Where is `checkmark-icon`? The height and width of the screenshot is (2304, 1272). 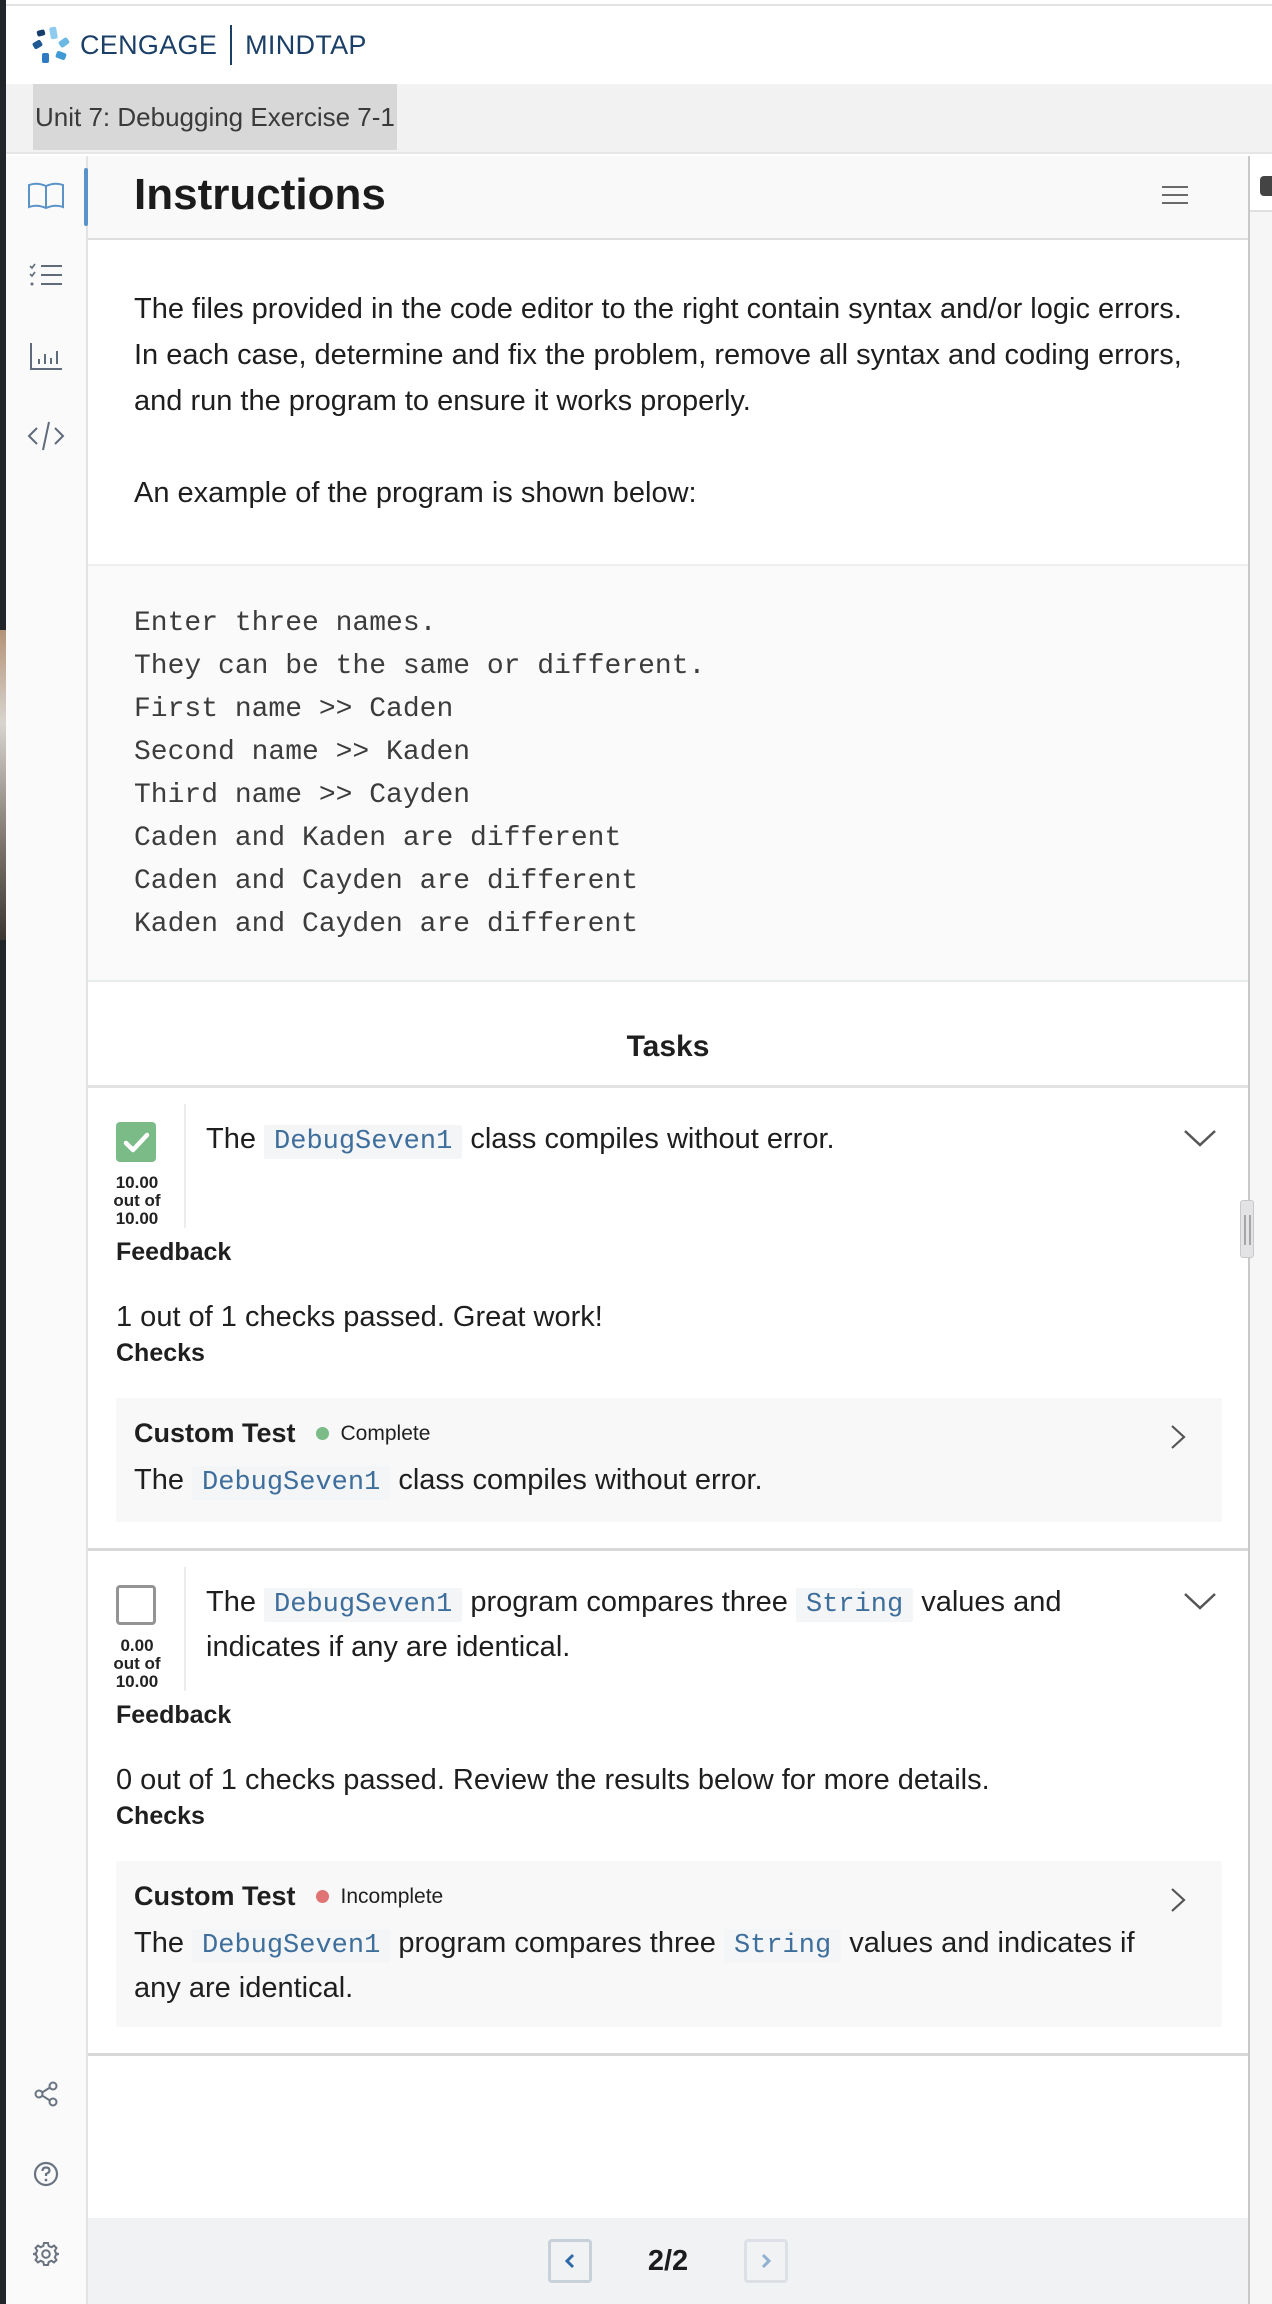 checkmark-icon is located at coordinates (136, 1142).